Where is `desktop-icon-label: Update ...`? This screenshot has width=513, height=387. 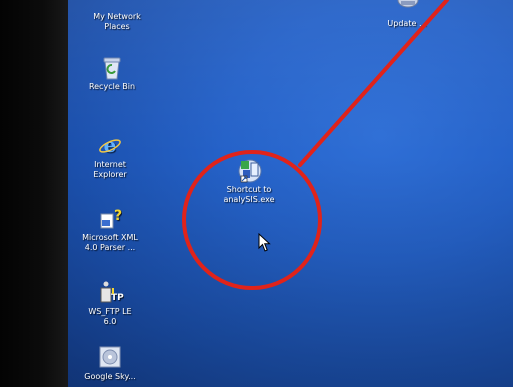 desktop-icon-label: Update ... is located at coordinates (407, 23).